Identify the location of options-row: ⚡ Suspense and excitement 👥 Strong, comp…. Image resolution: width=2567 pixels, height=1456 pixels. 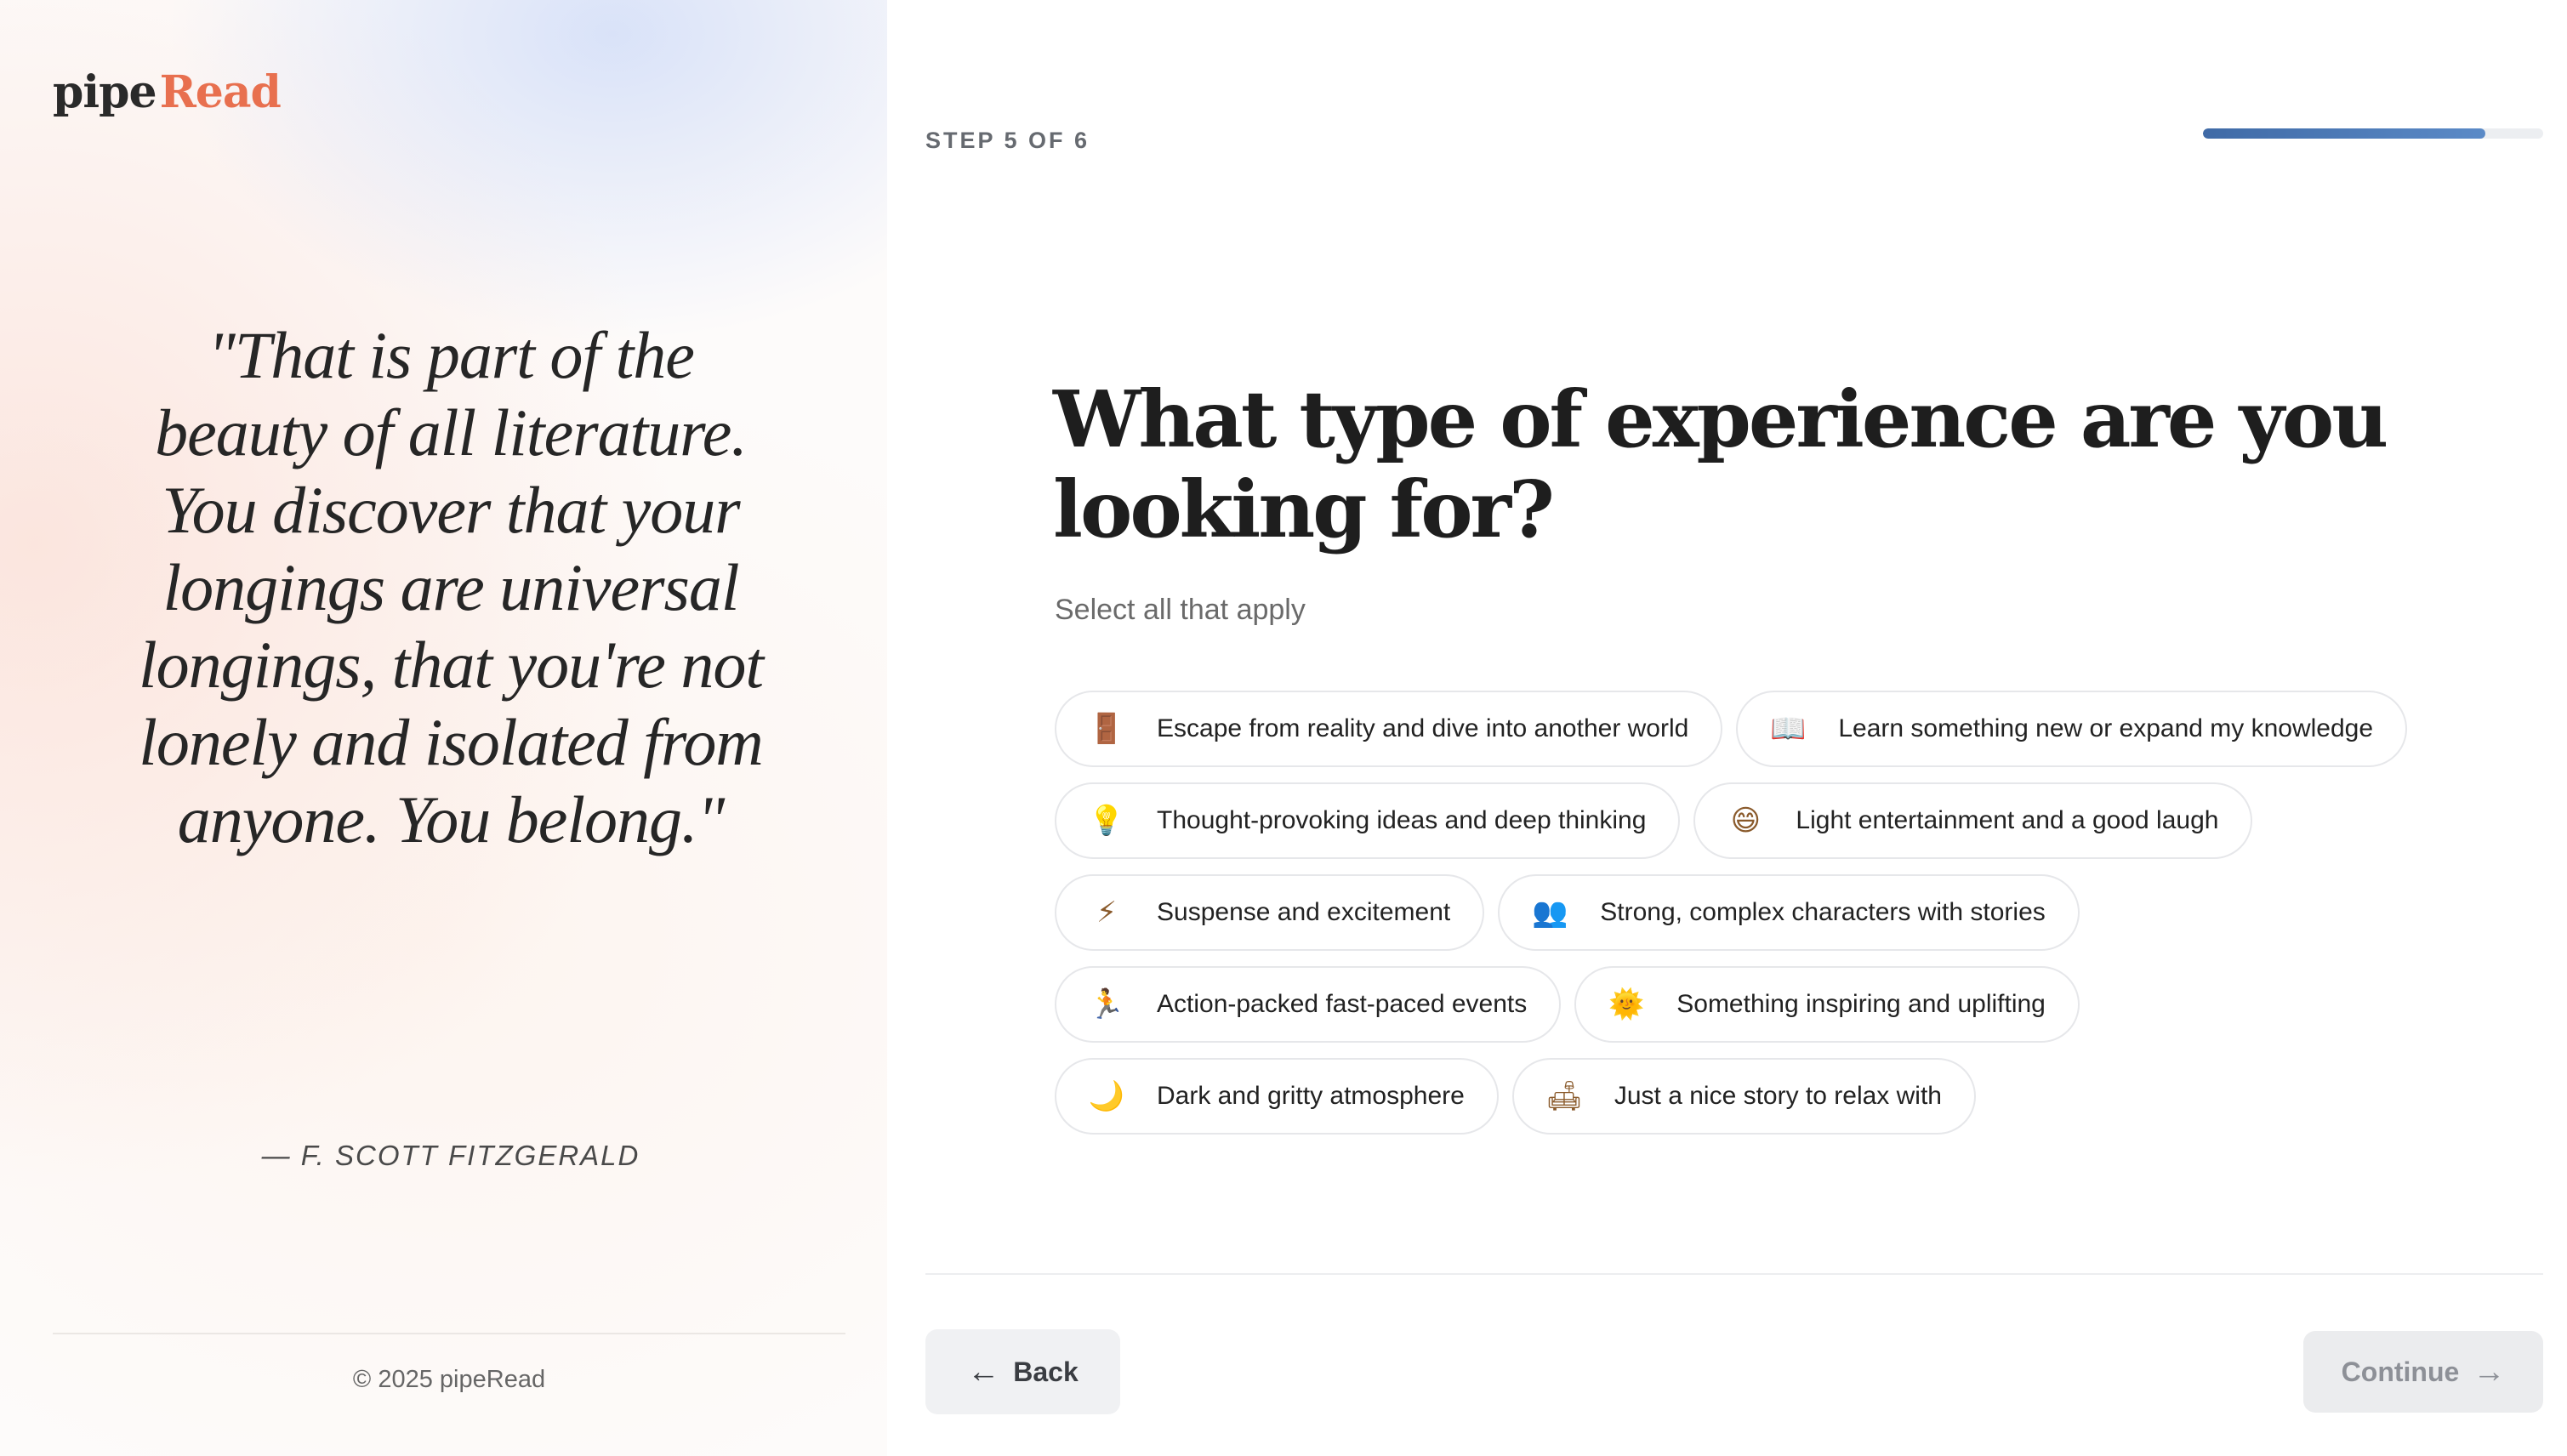
(1795, 912).